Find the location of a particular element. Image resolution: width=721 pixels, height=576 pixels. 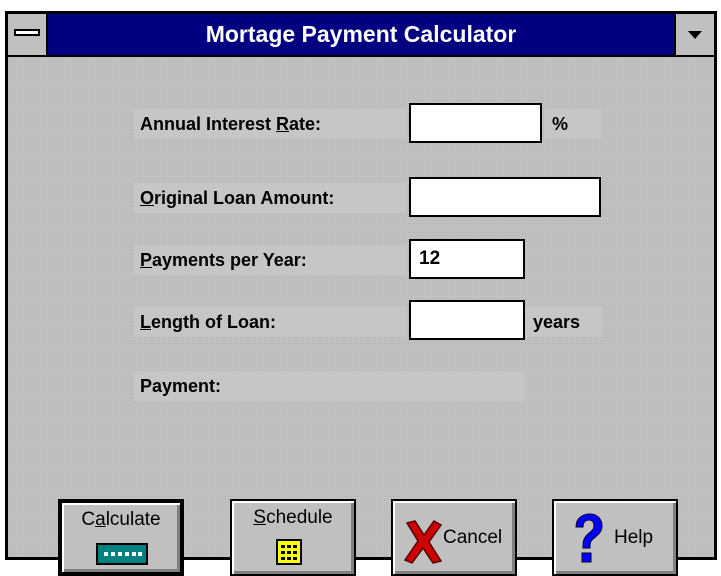

minimize-button is located at coordinates (694, 34).